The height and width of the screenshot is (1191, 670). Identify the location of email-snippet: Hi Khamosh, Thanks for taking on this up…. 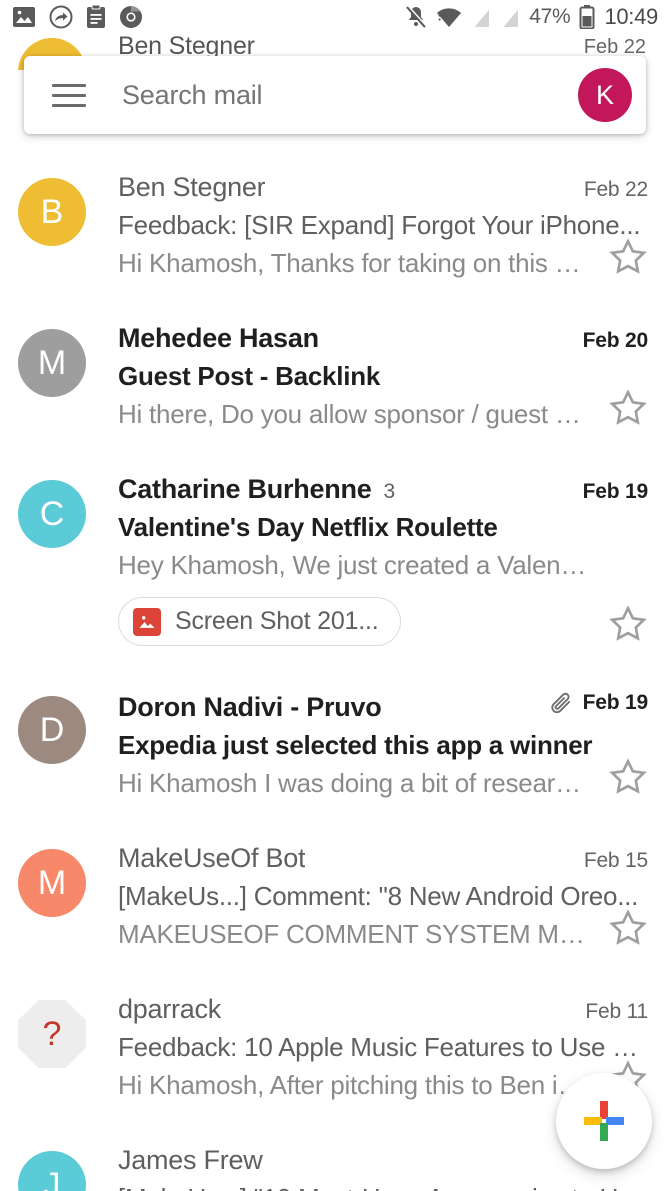
(383, 263).